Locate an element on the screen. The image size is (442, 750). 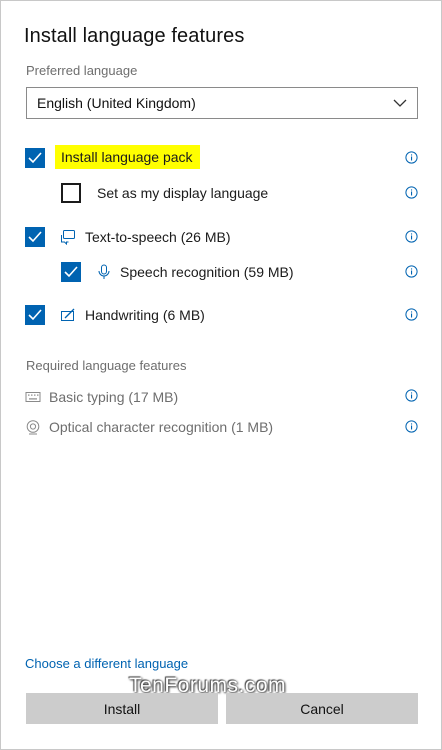
feature-row-display-language: Set as my display language is located at coordinates (221, 193).